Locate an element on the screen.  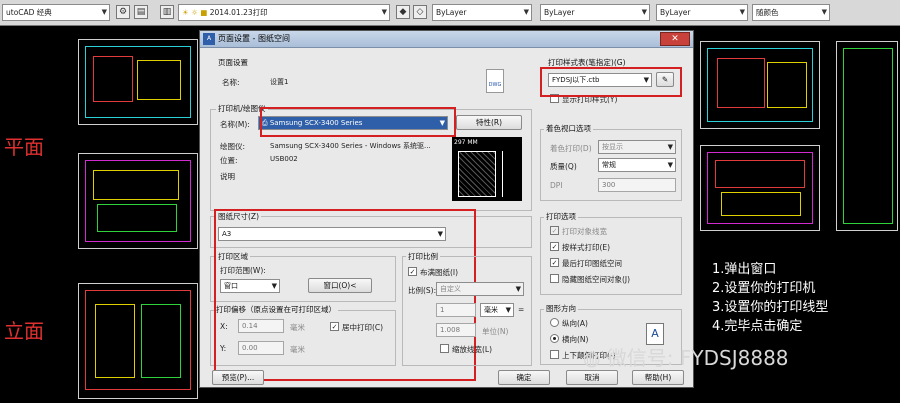
cancel-button: 取消 is located at coordinates (592, 377).